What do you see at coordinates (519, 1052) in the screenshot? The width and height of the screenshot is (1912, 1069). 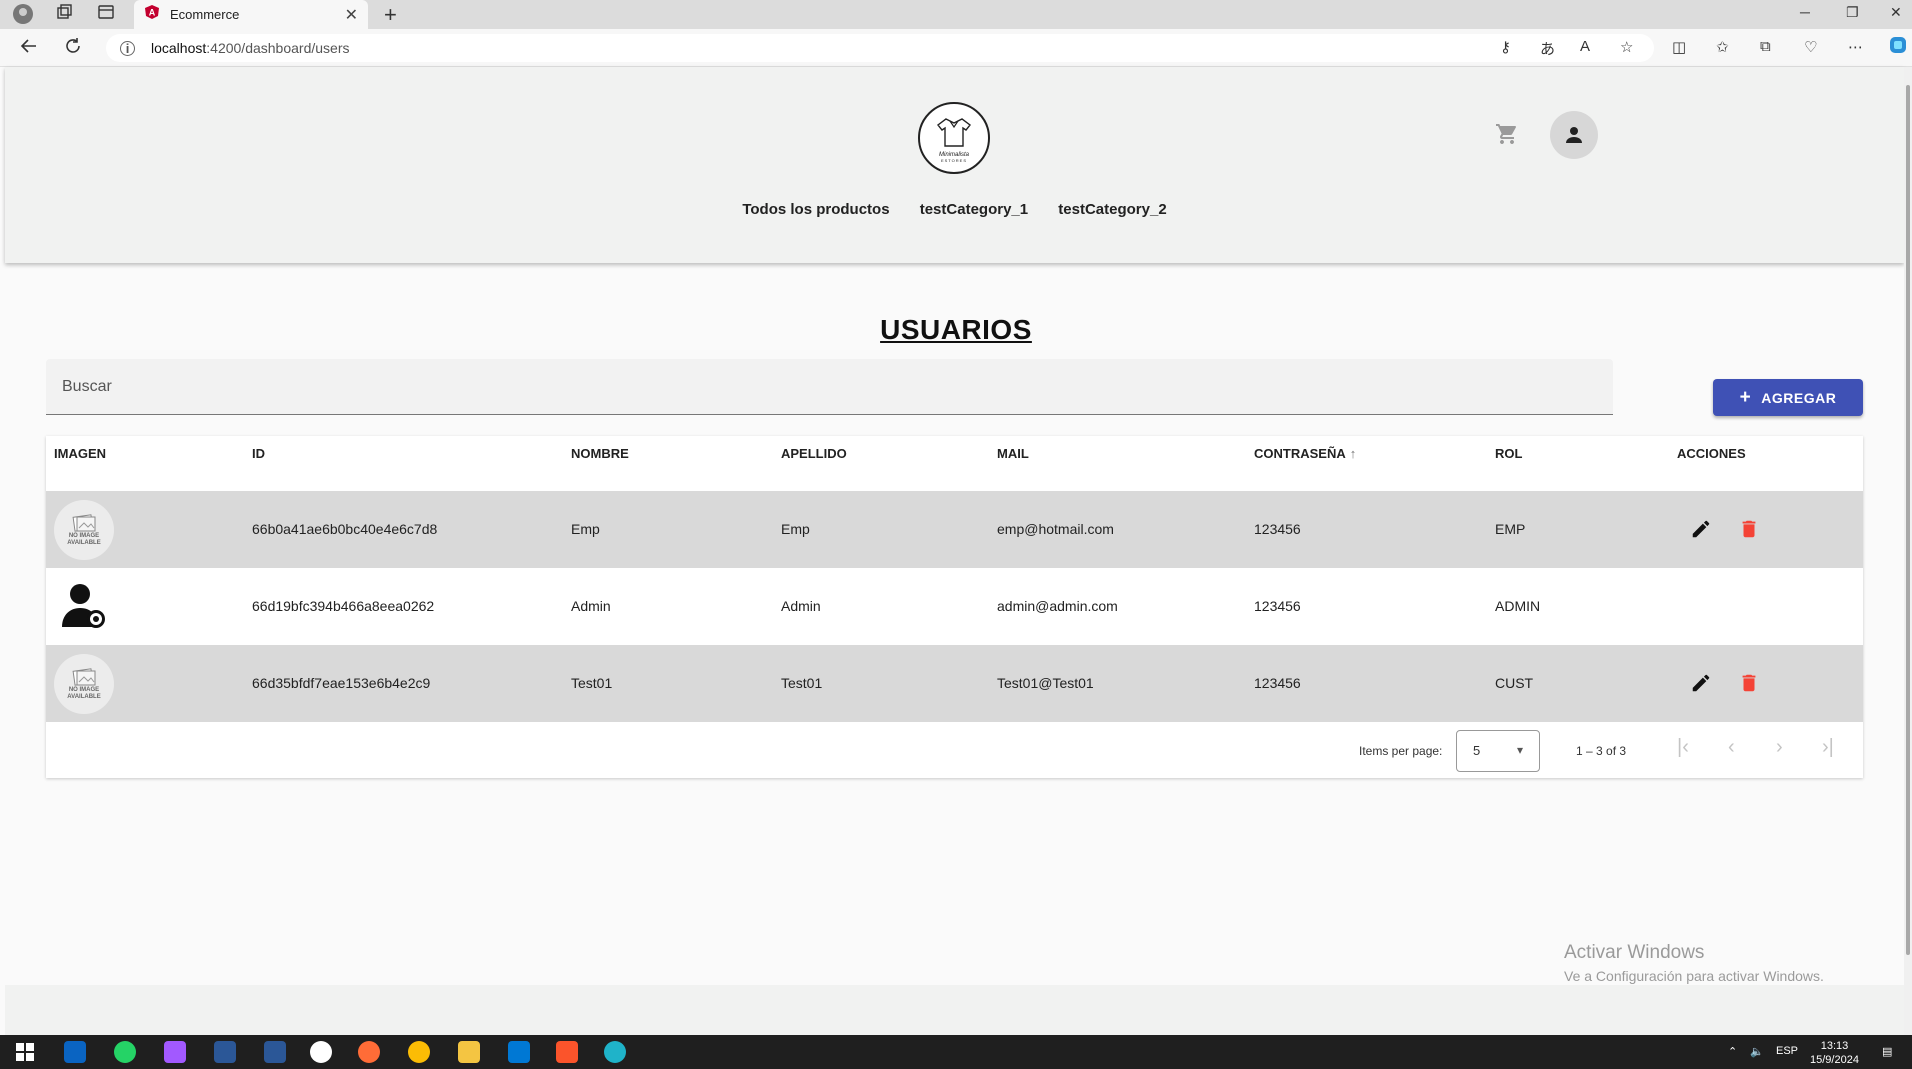 I see `vscode-icon` at bounding box center [519, 1052].